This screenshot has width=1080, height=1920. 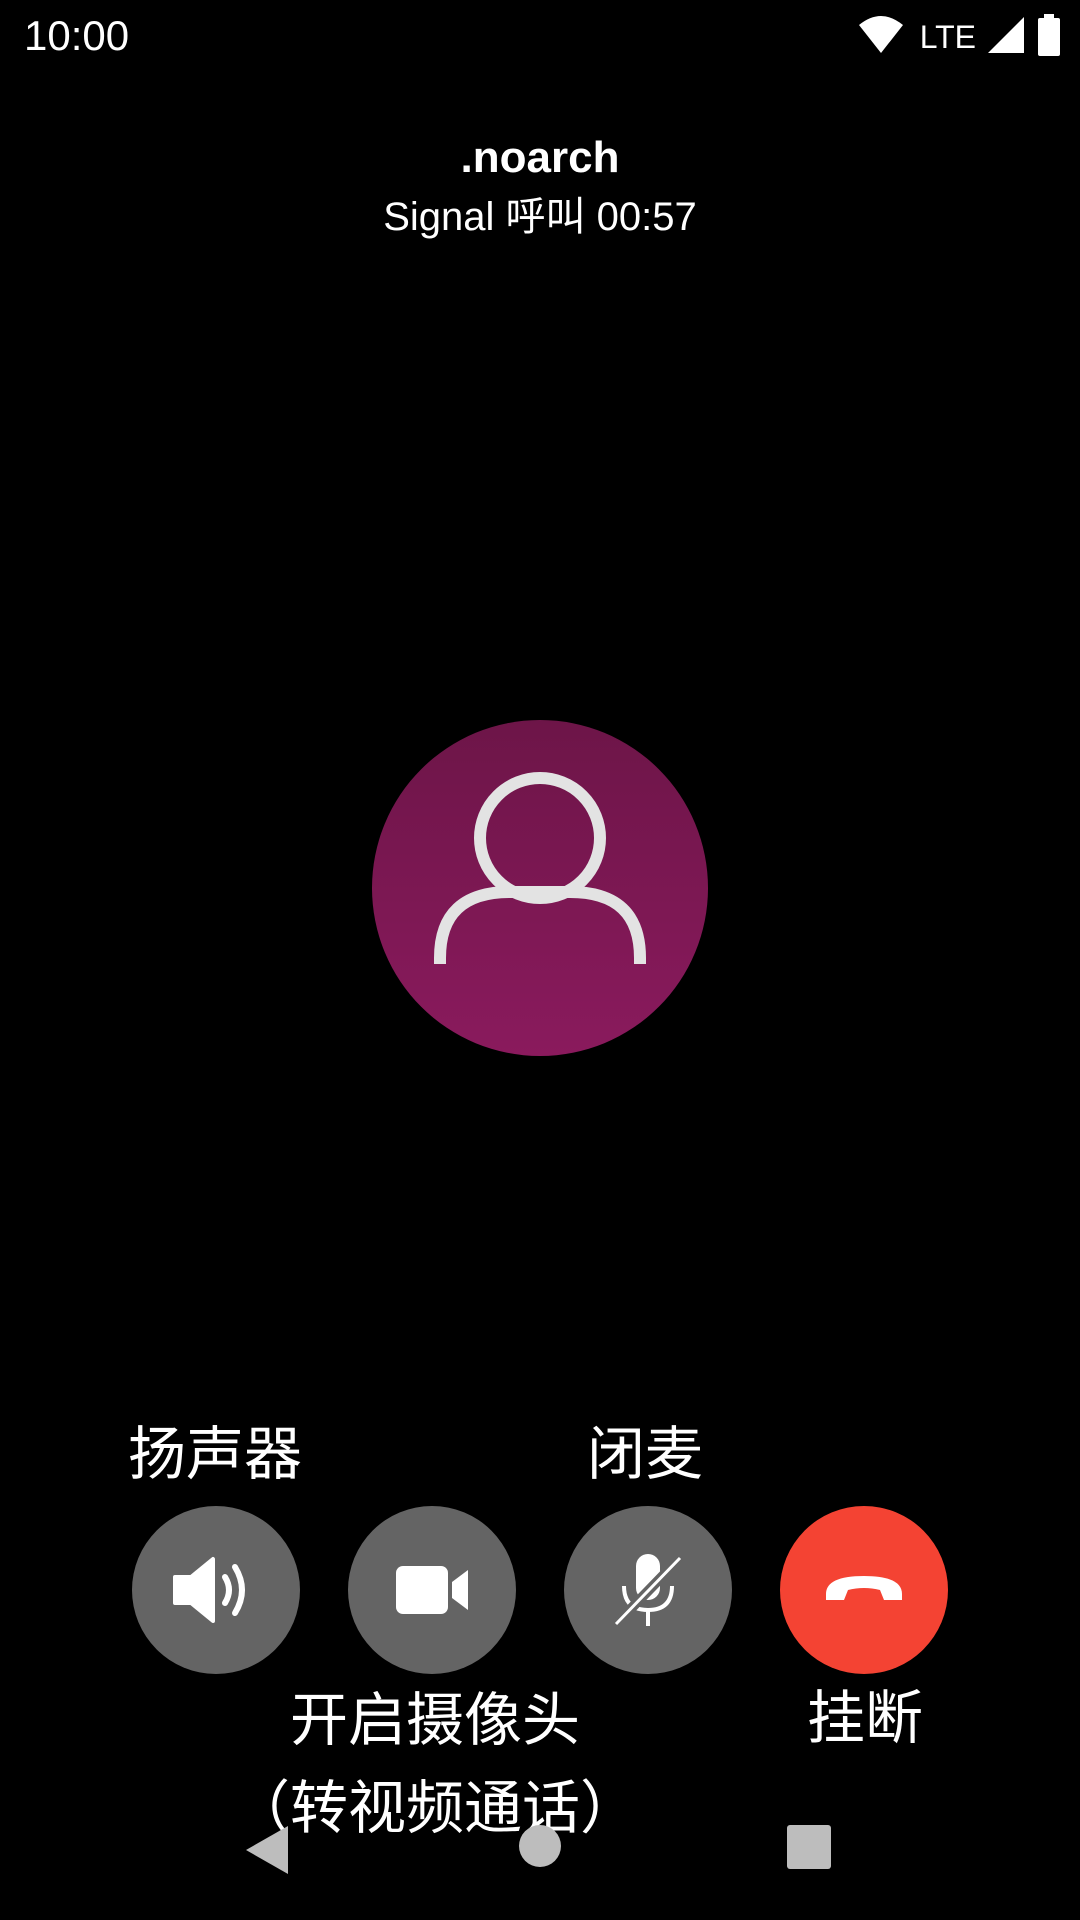 I want to click on battery-icon, so click(x=1049, y=37).